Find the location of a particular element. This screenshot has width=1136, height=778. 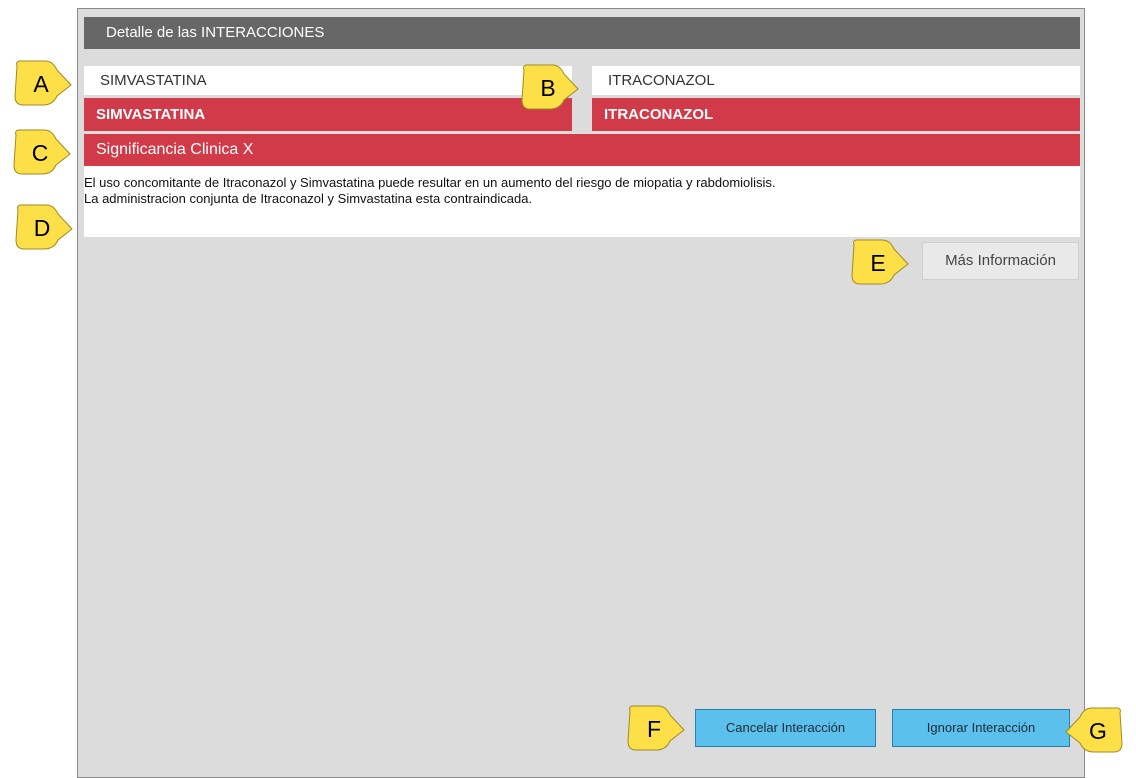

callout-b: B is located at coordinates (550, 87).